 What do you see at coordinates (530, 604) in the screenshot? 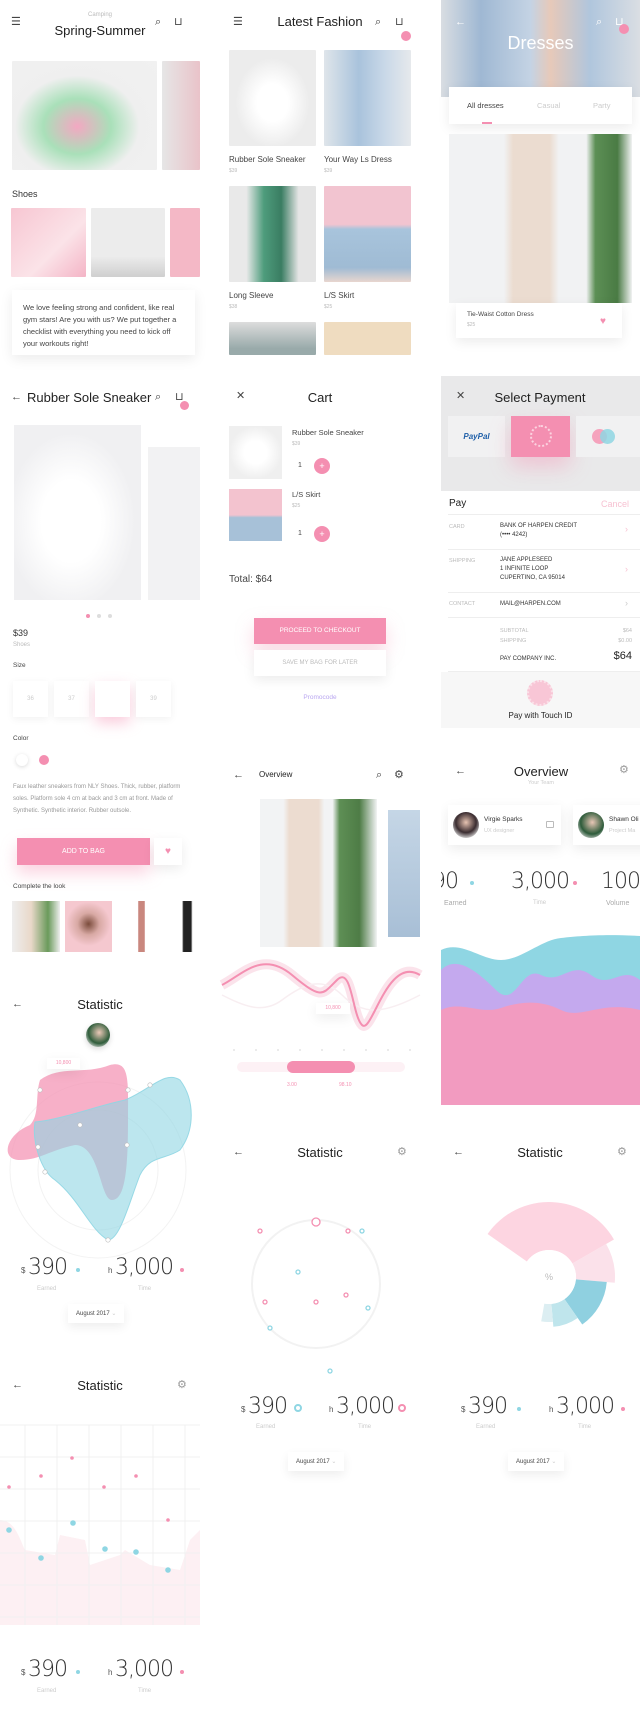
I see `contact-value: MAIL@HARPEN.COM` at bounding box center [530, 604].